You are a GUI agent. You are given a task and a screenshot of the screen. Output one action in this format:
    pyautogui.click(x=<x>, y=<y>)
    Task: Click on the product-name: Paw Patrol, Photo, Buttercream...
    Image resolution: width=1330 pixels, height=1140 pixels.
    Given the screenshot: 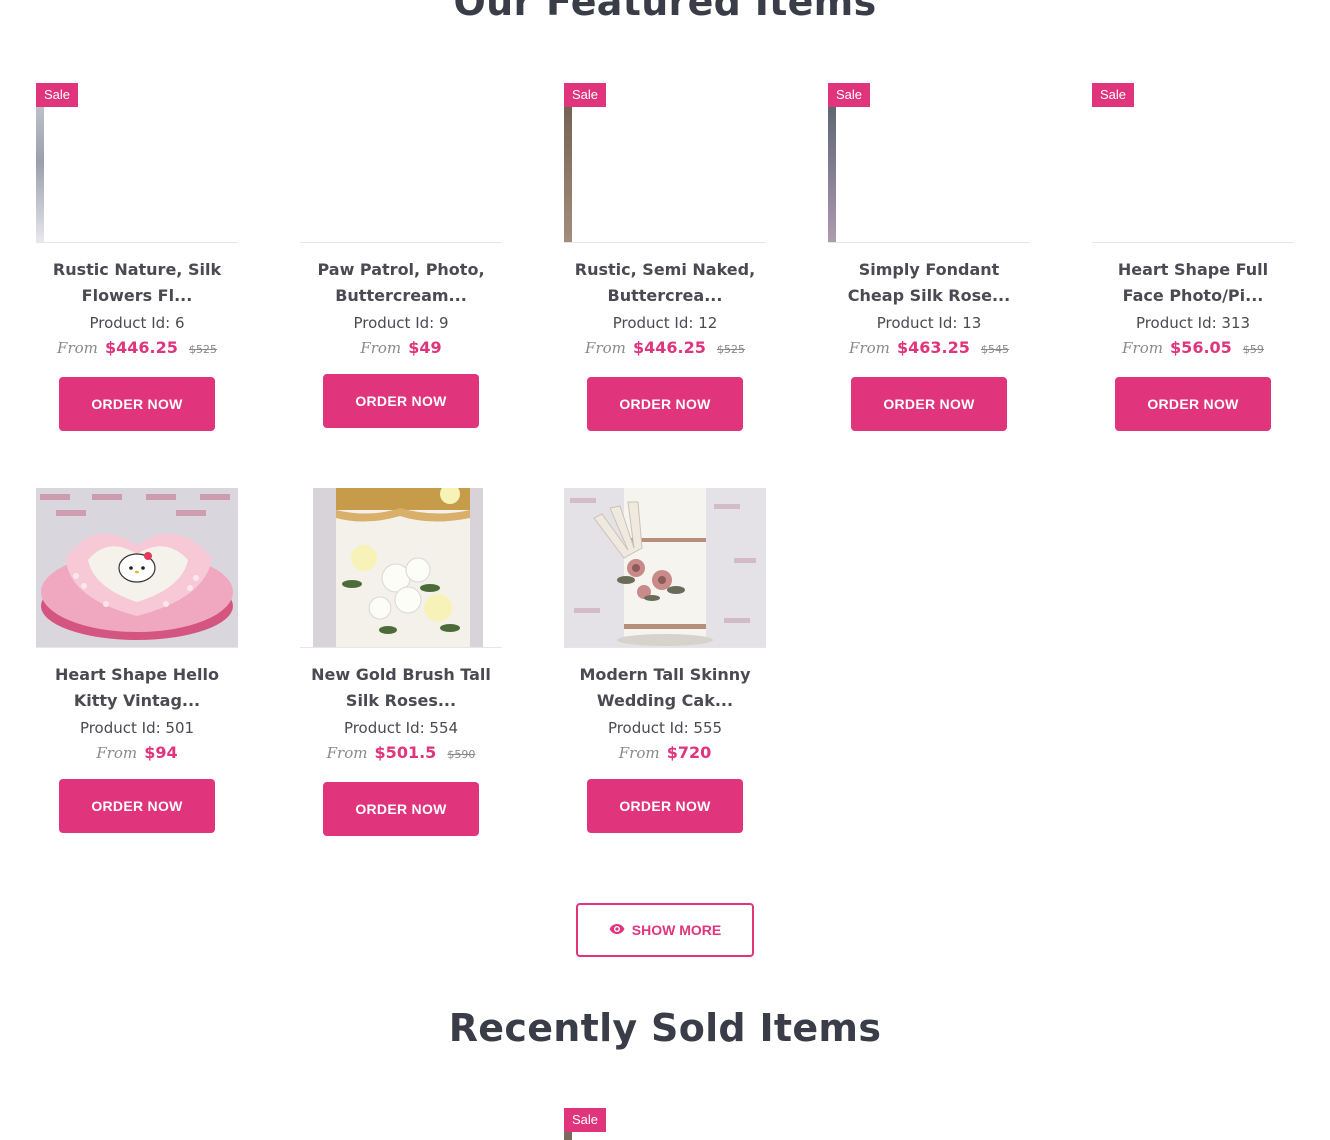 What is the action you would take?
    pyautogui.click(x=401, y=283)
    